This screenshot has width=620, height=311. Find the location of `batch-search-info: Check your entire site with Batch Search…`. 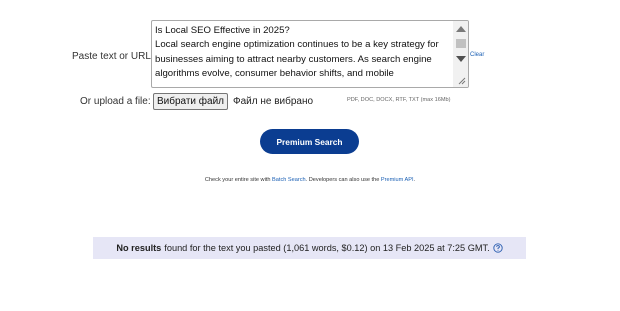

batch-search-info: Check your entire site with Batch Search… is located at coordinates (310, 180).